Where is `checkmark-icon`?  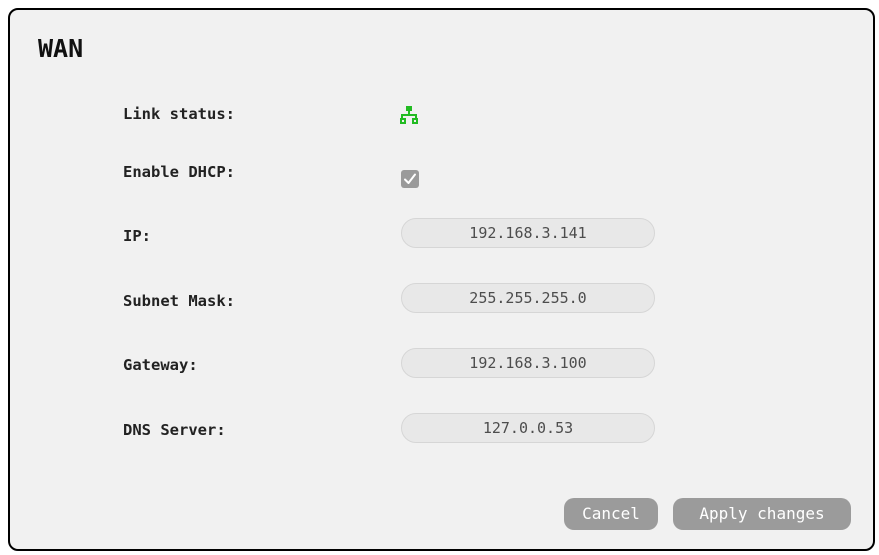
checkmark-icon is located at coordinates (410, 178).